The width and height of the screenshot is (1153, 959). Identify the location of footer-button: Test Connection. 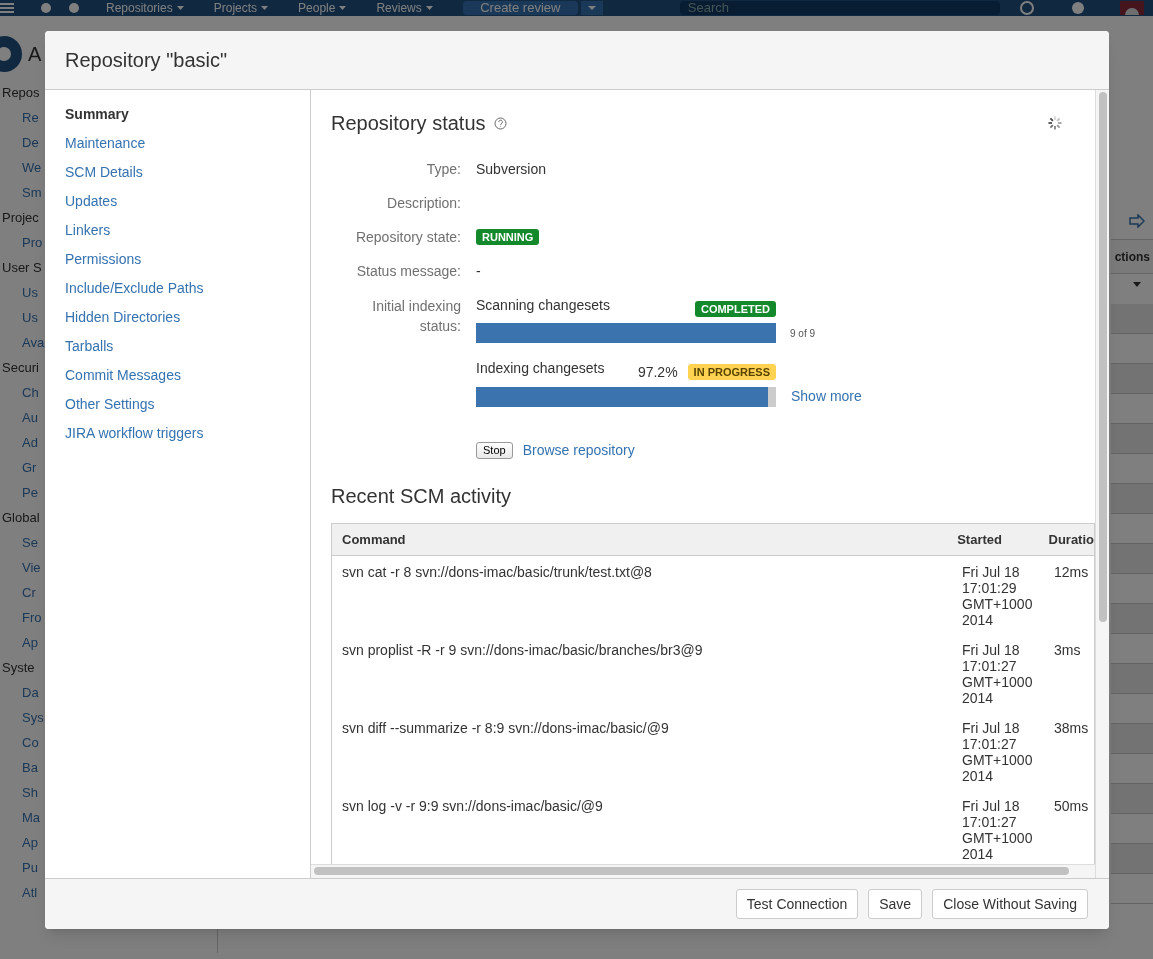
(797, 904).